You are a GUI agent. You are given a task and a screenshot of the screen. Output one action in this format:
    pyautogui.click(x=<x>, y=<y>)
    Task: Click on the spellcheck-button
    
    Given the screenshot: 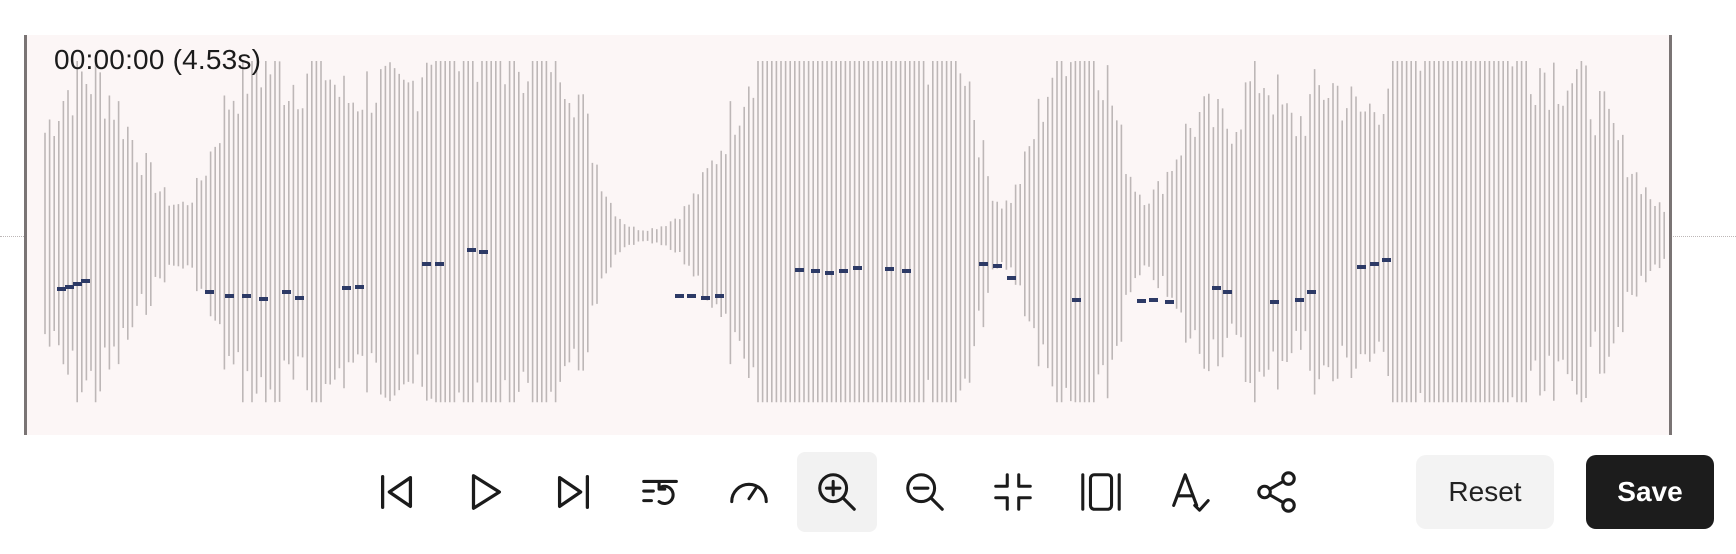 What is the action you would take?
    pyautogui.click(x=1189, y=492)
    